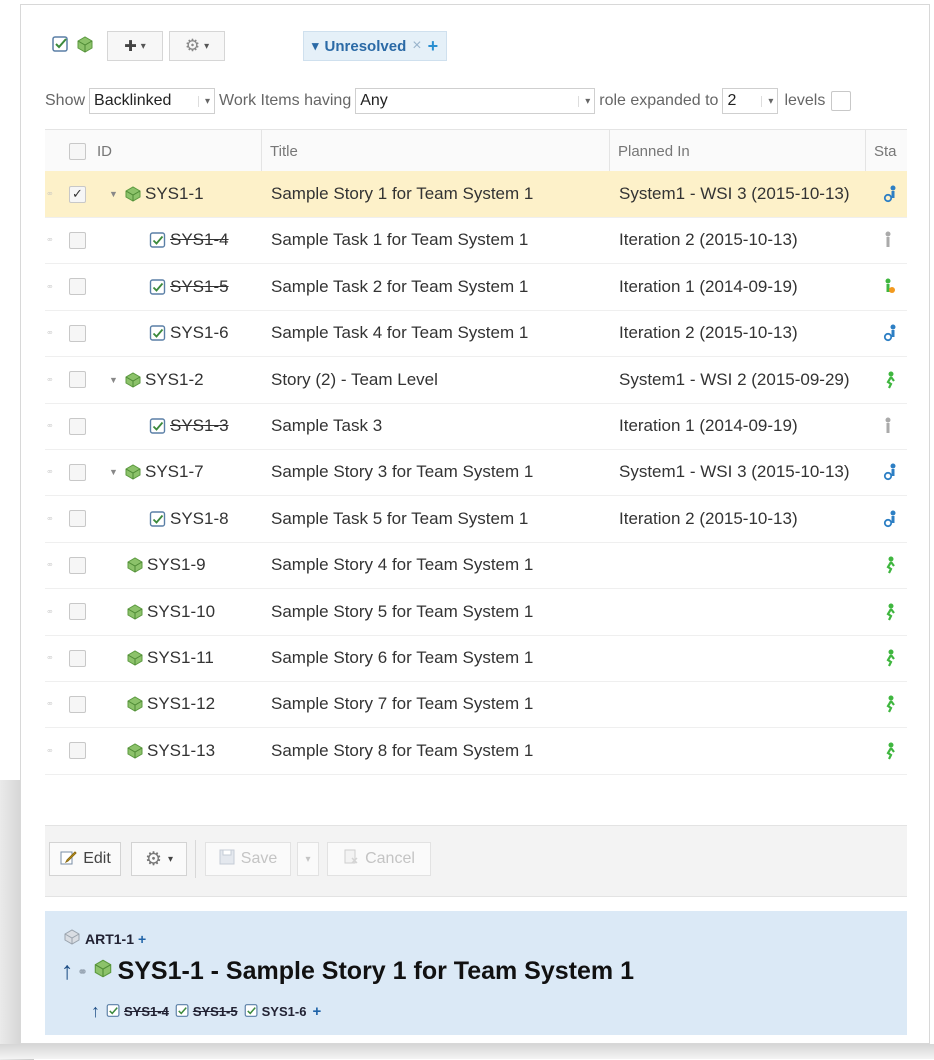 This screenshot has width=934, height=1060. I want to click on remove-filter-icon: ×, so click(416, 46).